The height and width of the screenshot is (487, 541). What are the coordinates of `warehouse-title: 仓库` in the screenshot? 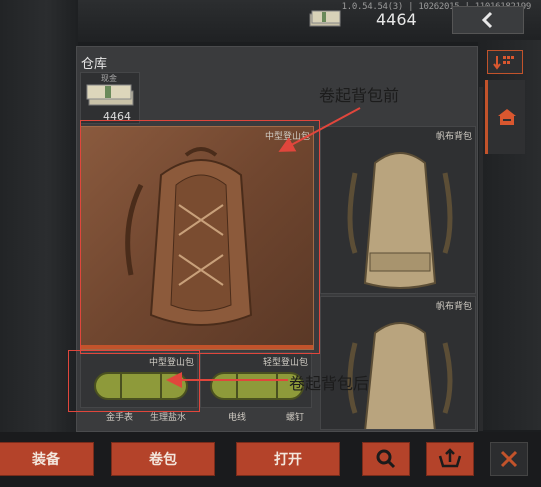 It's located at (94, 64).